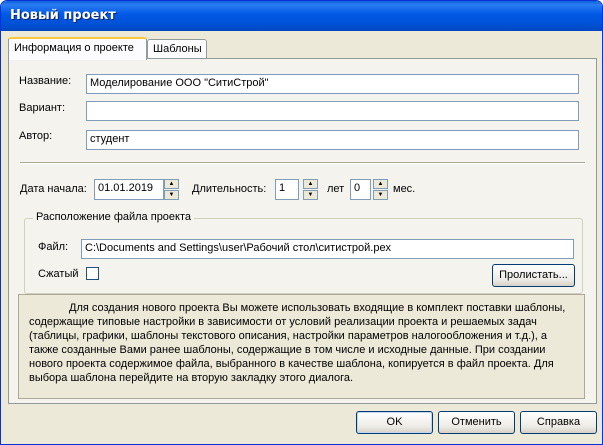  Describe the element at coordinates (53, 247) in the screenshot. I see `file-label: Файл:` at that location.